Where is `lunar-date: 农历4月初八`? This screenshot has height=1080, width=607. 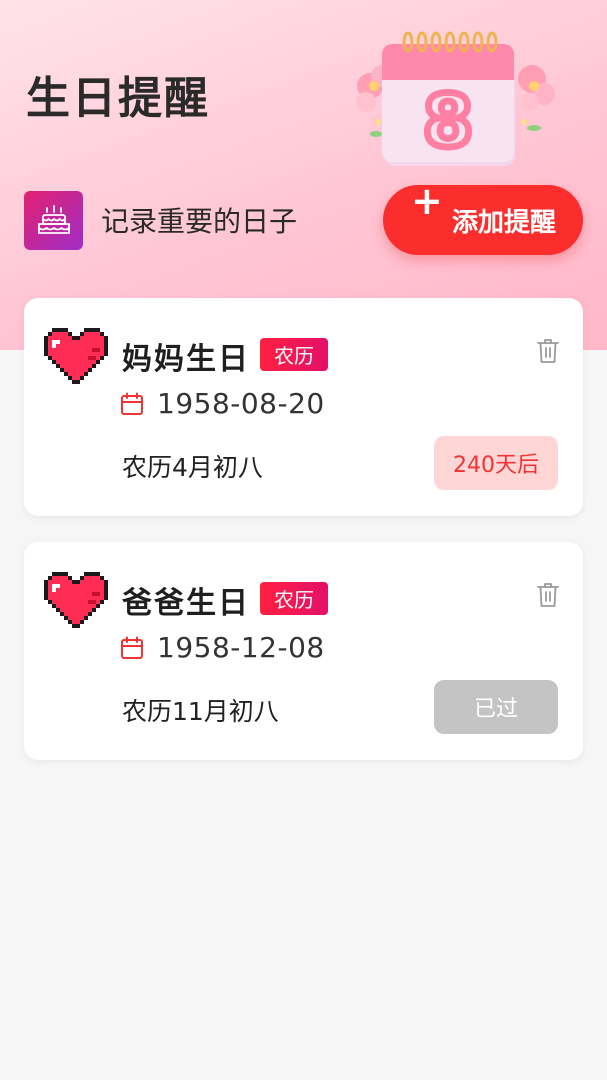 lunar-date: 农历4月初八 is located at coordinates (192, 467).